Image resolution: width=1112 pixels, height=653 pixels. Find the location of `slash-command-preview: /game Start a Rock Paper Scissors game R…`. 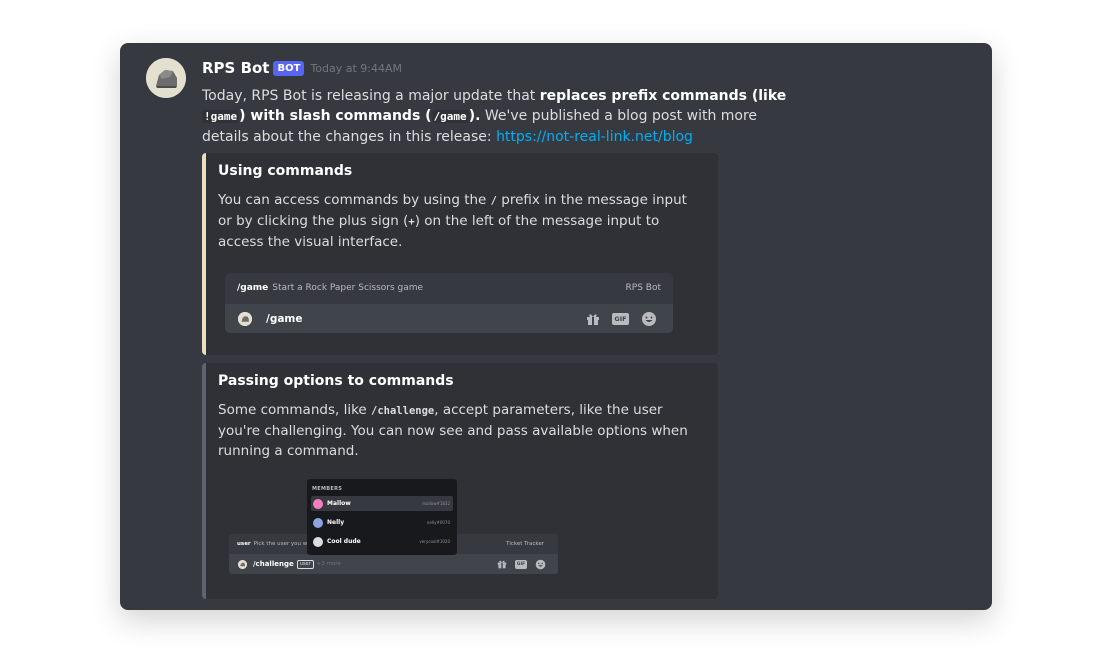

slash-command-preview: /game Start a Rock Paper Scissors game R… is located at coordinates (449, 303).